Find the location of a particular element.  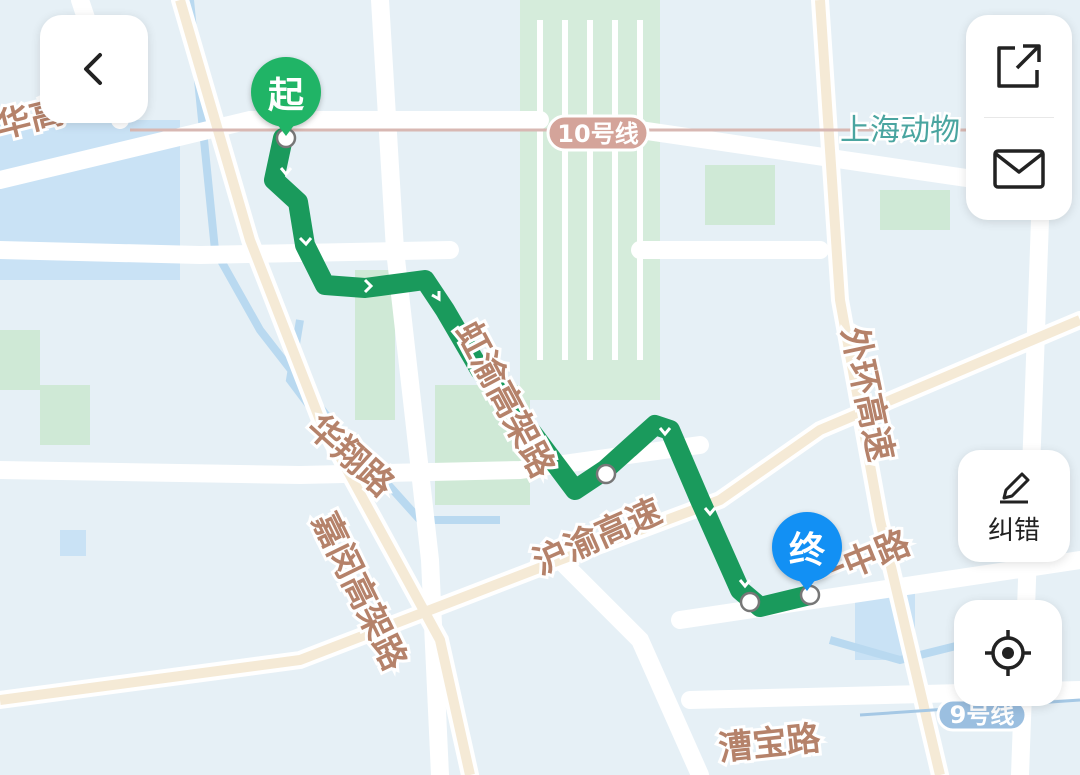

road-label-caobao: 漕宝路 is located at coordinates (770, 743).